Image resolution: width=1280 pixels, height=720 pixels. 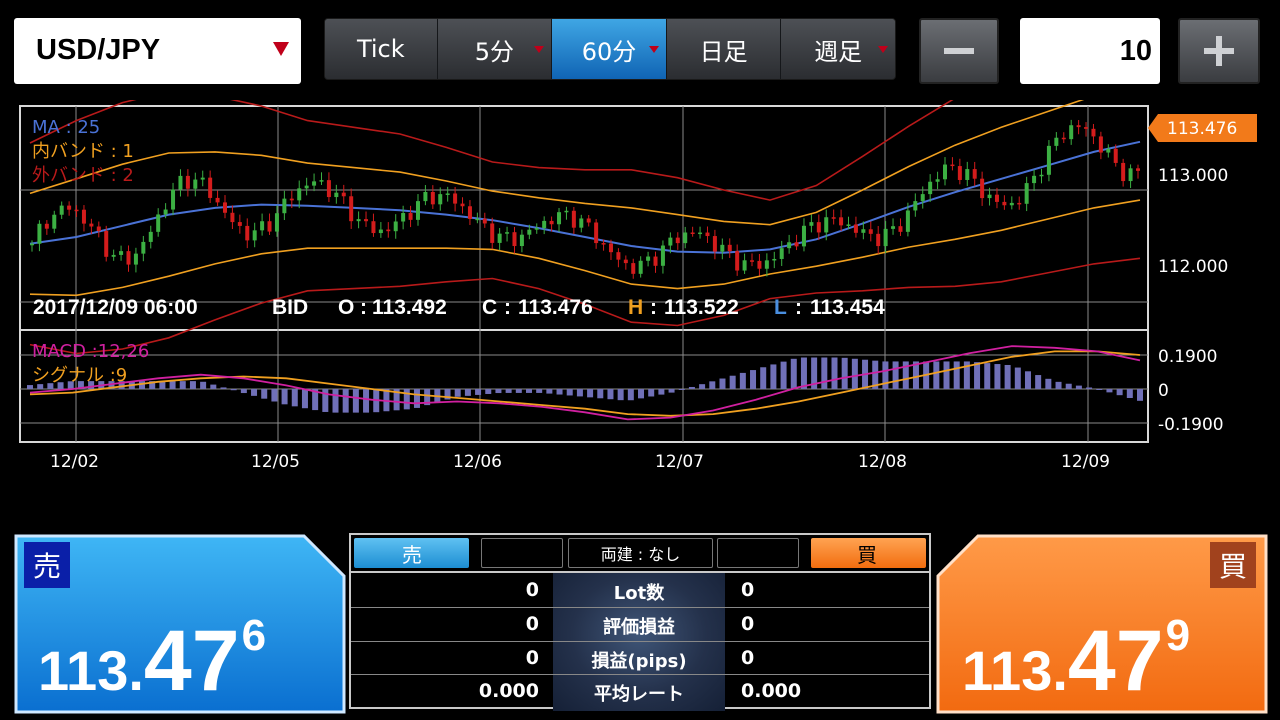 What do you see at coordinates (838, 49) in the screenshot?
I see `tab-weekly: 週足` at bounding box center [838, 49].